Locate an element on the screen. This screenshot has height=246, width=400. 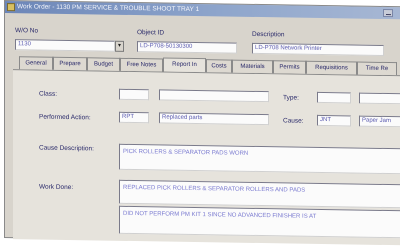
tab-free-notes: Free Notes is located at coordinates (141, 64).